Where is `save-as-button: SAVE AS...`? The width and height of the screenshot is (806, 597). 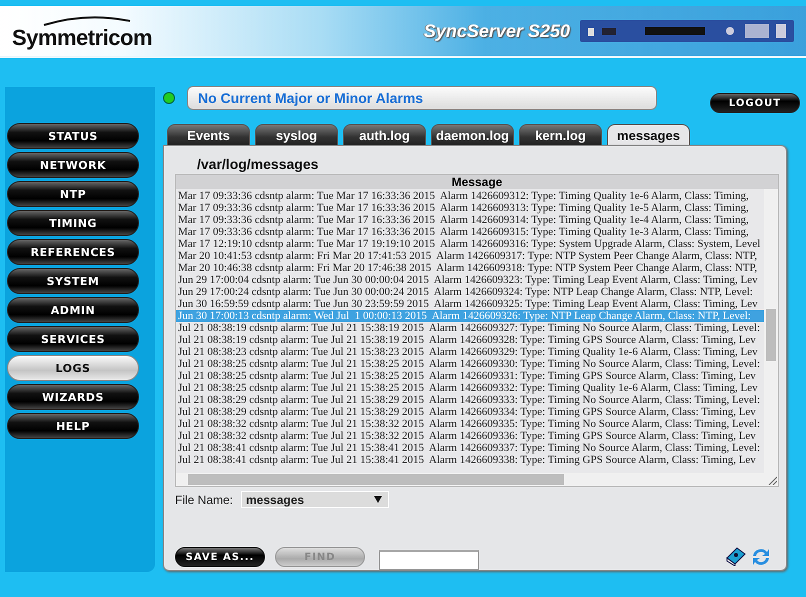 save-as-button: SAVE AS... is located at coordinates (220, 557).